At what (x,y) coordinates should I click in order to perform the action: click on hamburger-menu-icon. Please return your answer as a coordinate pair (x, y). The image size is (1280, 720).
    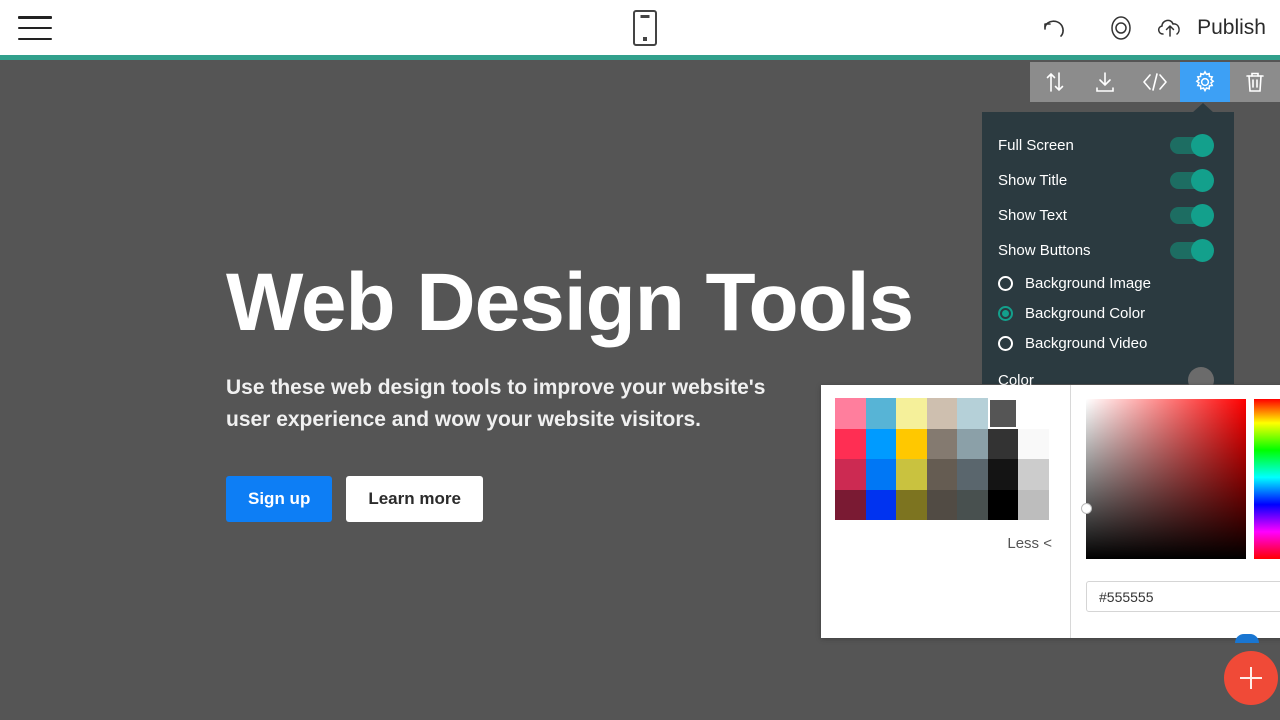
    Looking at the image, I should click on (35, 28).